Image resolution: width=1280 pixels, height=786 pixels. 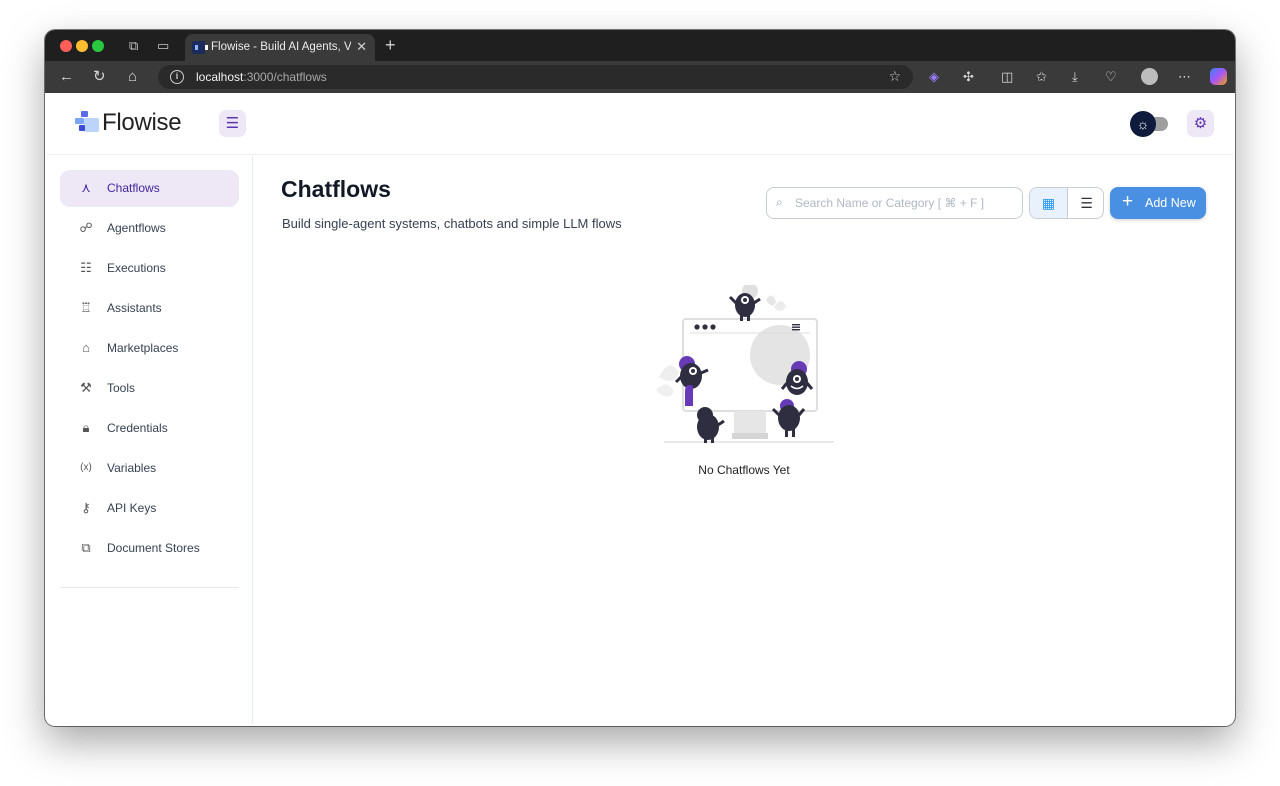 What do you see at coordinates (1075, 77) in the screenshot?
I see `downloads-icon: ⤓` at bounding box center [1075, 77].